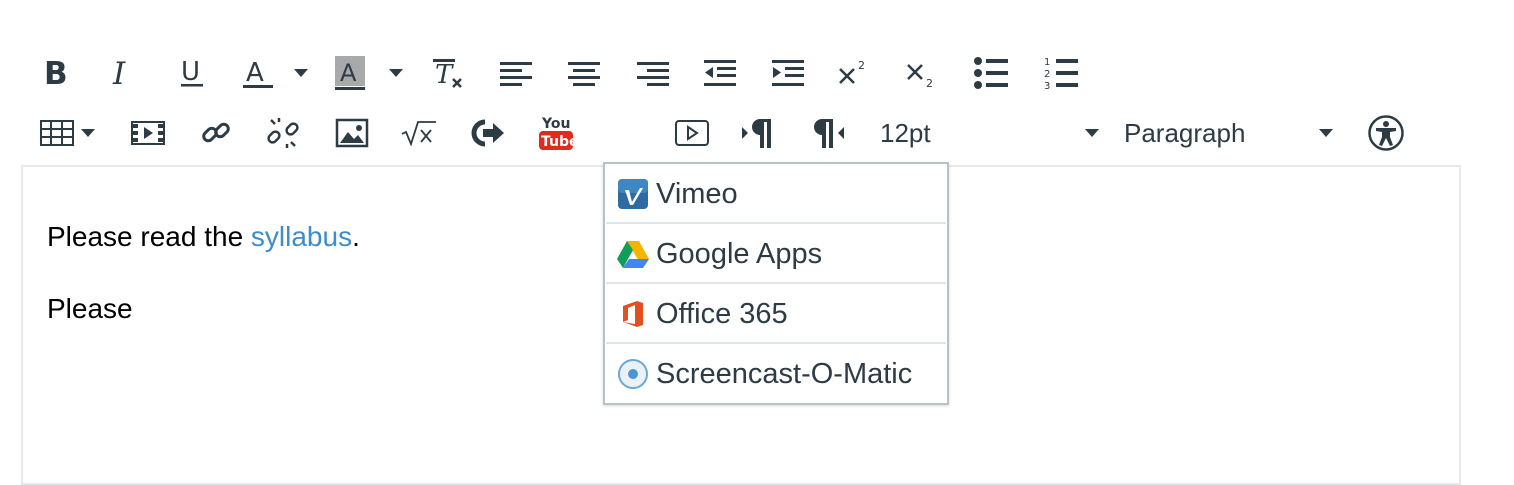  I want to click on bold-button: B, so click(56, 73).